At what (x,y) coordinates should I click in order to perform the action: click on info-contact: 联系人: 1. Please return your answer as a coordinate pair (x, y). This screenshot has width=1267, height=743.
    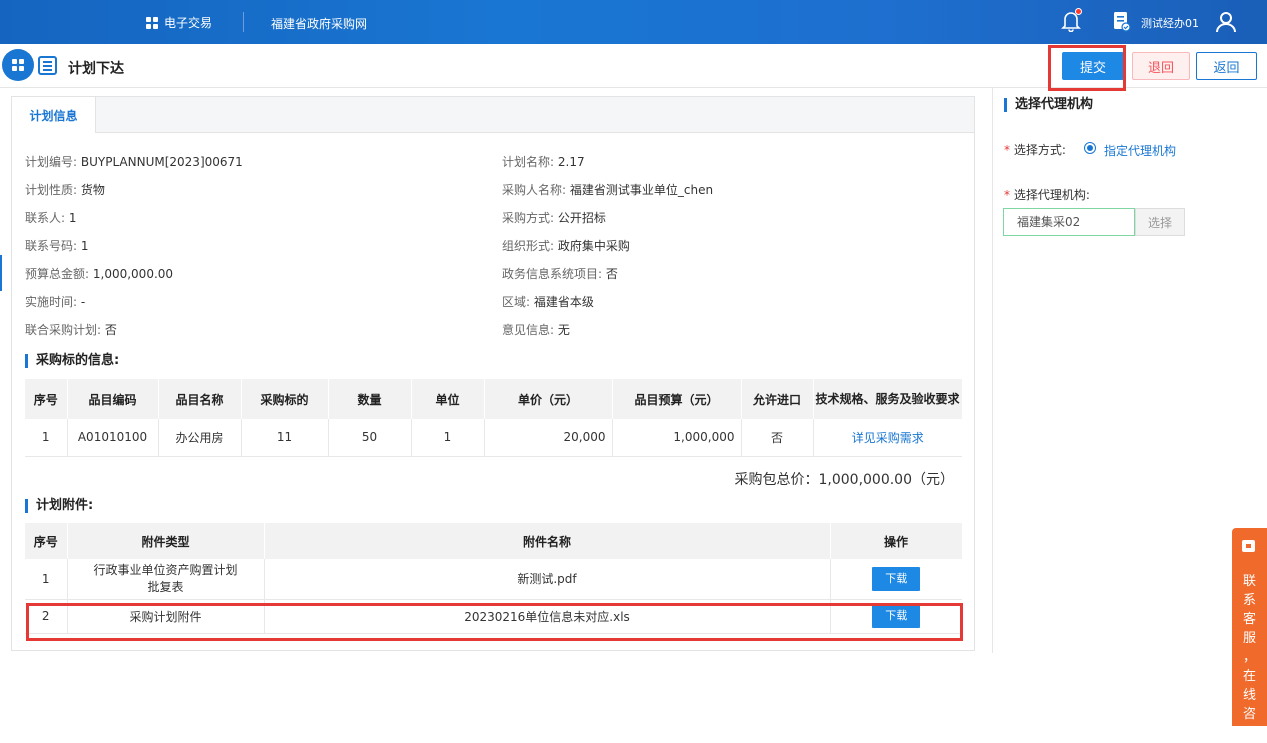
    Looking at the image, I should click on (51, 217).